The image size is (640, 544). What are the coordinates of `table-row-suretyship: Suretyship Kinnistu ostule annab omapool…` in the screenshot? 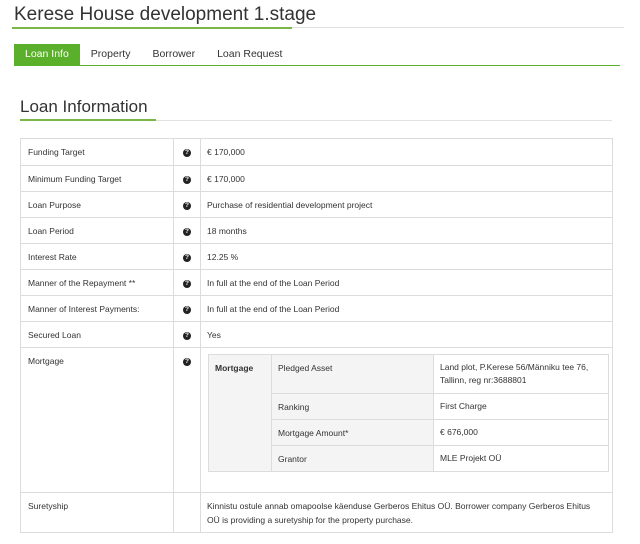 It's located at (316, 512).